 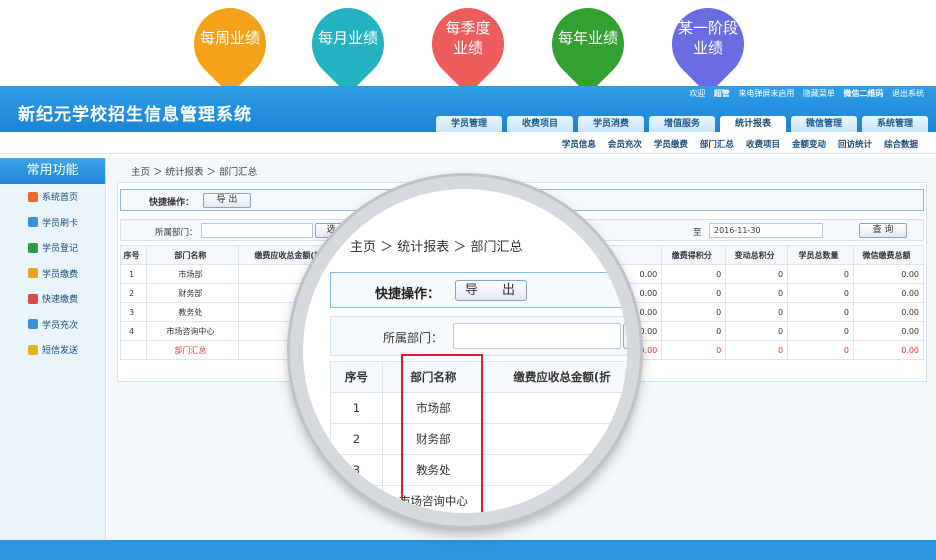 What do you see at coordinates (468, 38) in the screenshot?
I see `bubble-quarterly-label: 每季度 业绩` at bounding box center [468, 38].